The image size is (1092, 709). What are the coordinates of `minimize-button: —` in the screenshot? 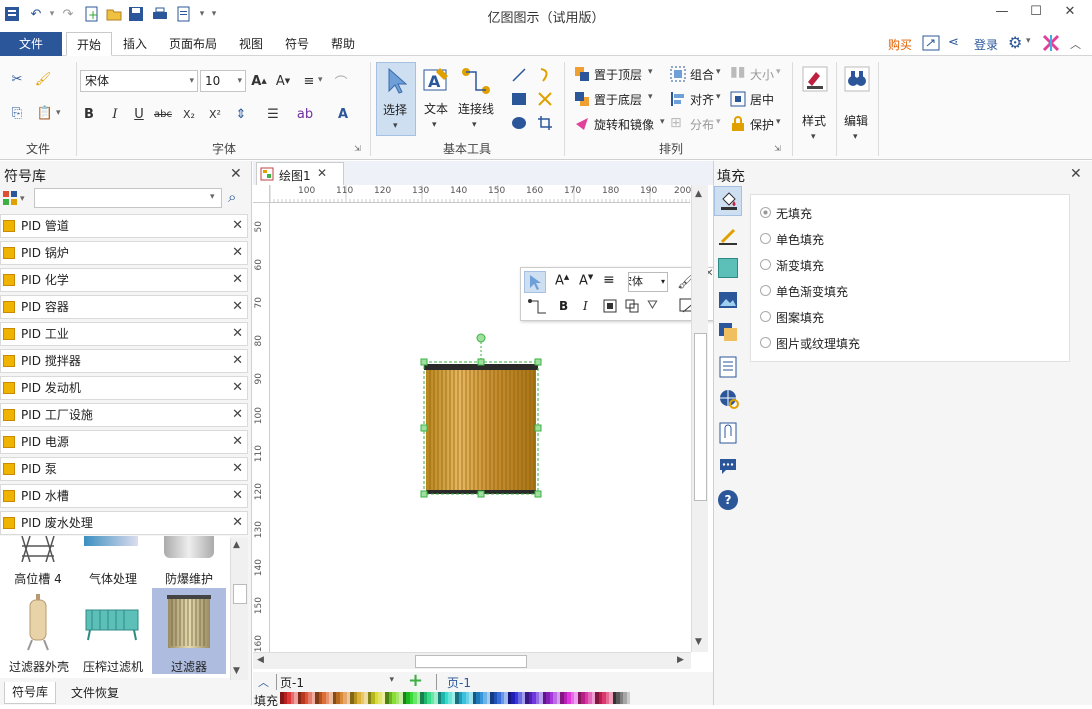 It's located at (1002, 13).